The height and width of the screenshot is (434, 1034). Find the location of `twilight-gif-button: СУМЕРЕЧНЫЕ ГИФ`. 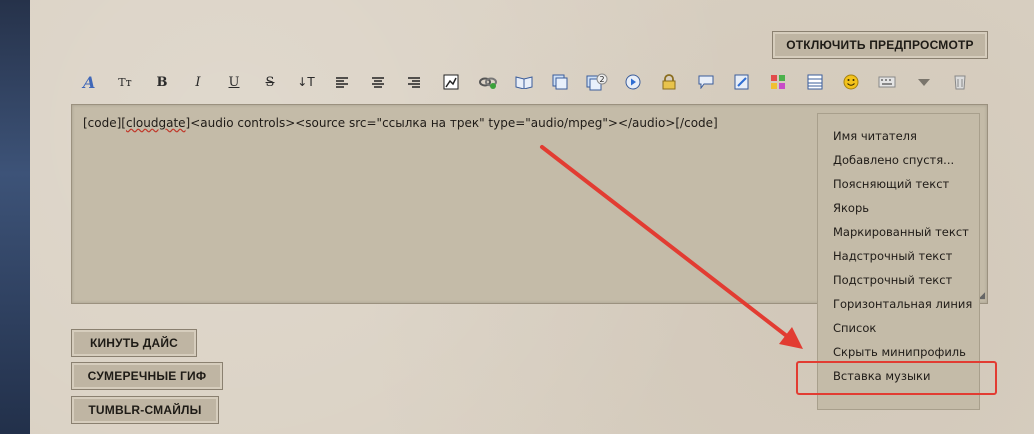

twilight-gif-button: СУМЕРЕЧНЫЕ ГИФ is located at coordinates (147, 376).